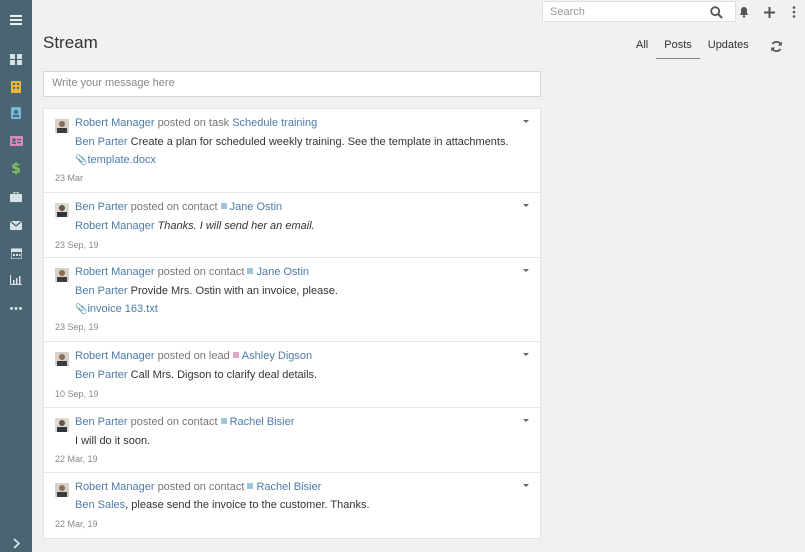 The width and height of the screenshot is (805, 552). I want to click on sidebar-item-calendar, so click(16, 253).